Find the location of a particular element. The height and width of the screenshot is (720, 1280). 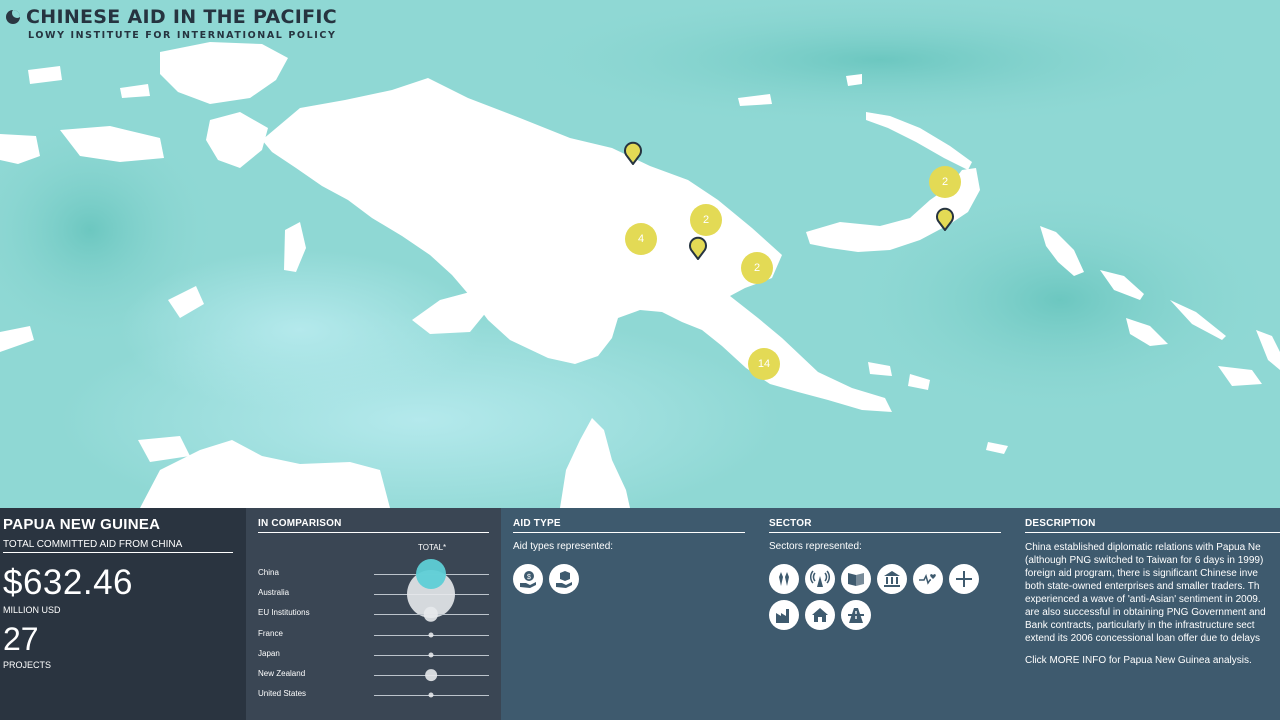

project-count: 27 is located at coordinates (21, 639).